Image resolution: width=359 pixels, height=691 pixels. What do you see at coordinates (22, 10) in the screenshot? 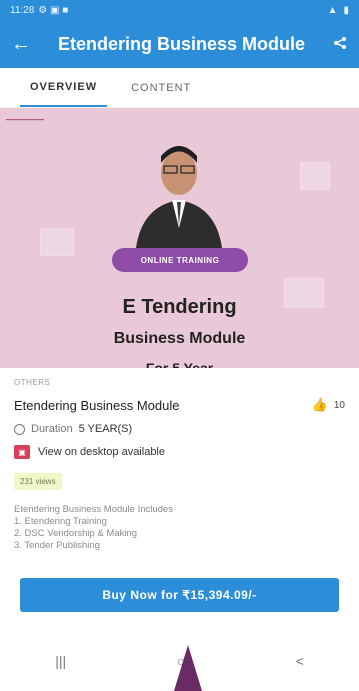
I see `status-time: 11:28` at bounding box center [22, 10].